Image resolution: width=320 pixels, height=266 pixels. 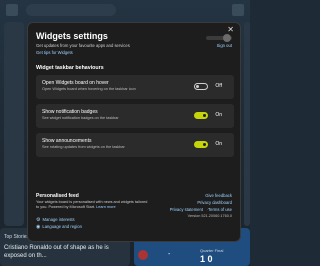 I want to click on sign-out-link: Sign out, so click(x=224, y=45).